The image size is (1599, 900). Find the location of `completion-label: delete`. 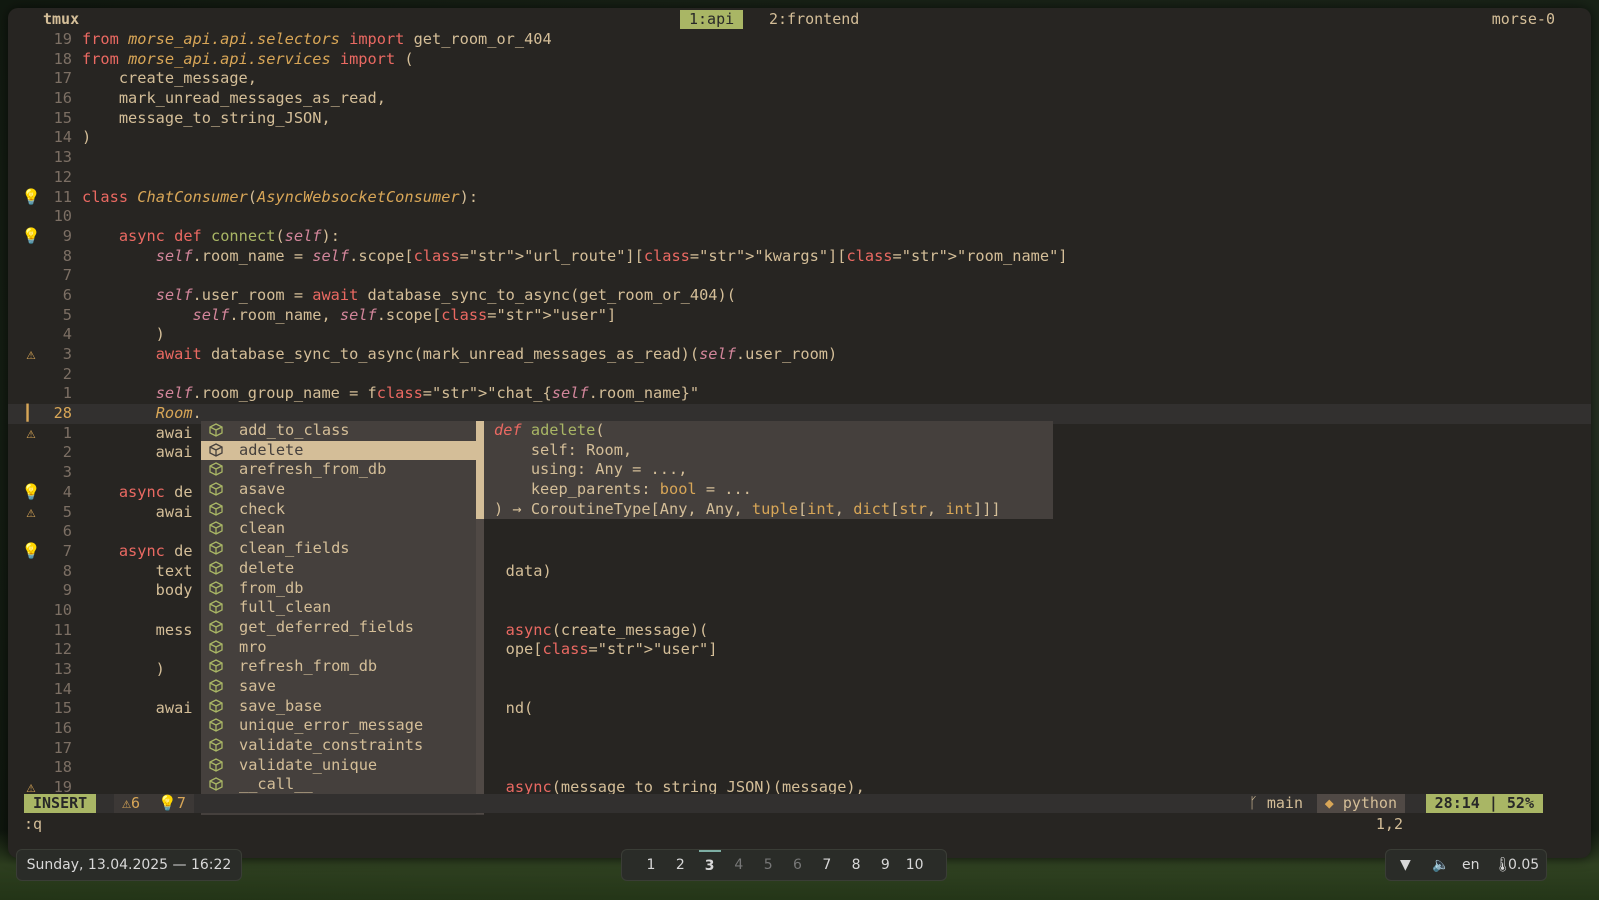

completion-label: delete is located at coordinates (267, 567).